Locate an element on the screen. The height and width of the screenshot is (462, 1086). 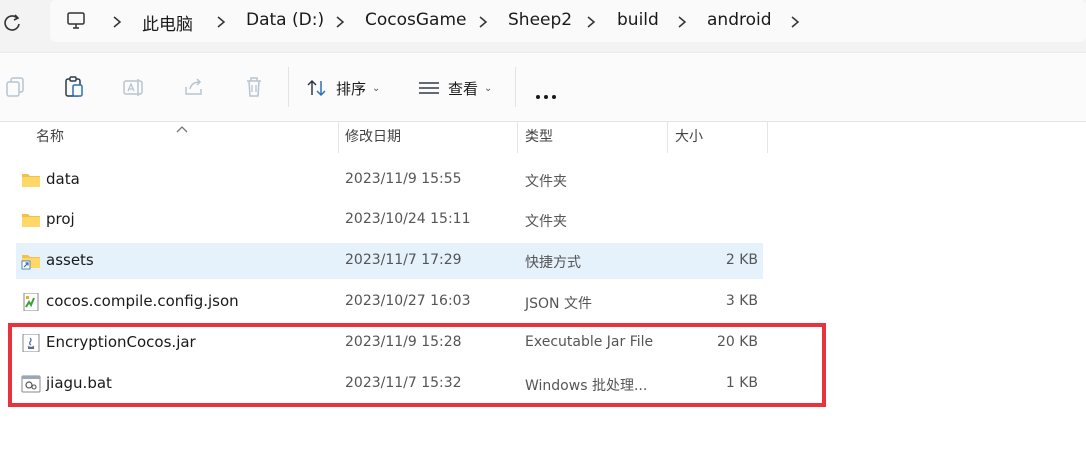
breadcrumb-android: android is located at coordinates (739, 20).